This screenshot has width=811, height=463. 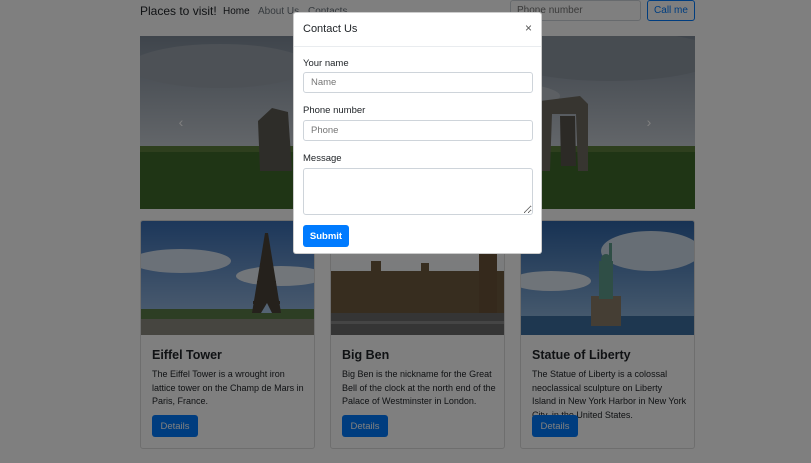 What do you see at coordinates (417, 30) in the screenshot?
I see `modal-header: Contact Us ×` at bounding box center [417, 30].